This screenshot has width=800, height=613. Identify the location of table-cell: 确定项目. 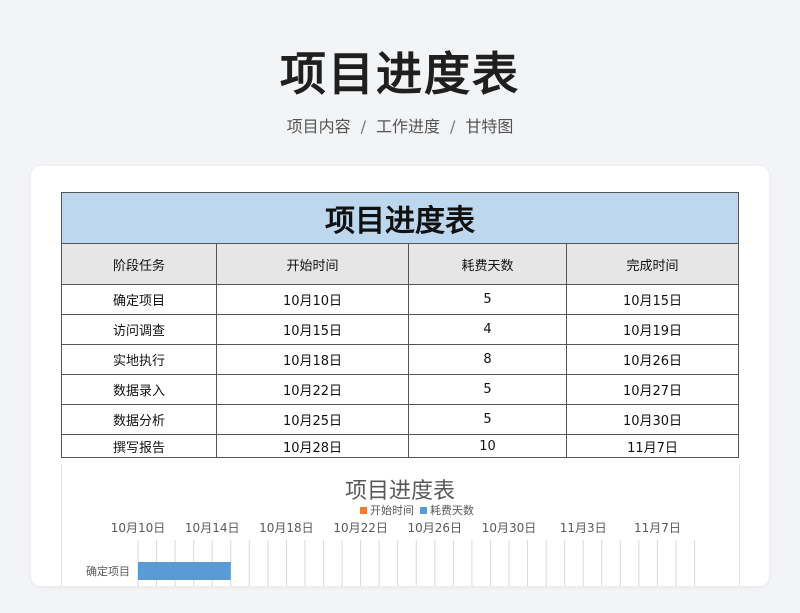
(139, 299).